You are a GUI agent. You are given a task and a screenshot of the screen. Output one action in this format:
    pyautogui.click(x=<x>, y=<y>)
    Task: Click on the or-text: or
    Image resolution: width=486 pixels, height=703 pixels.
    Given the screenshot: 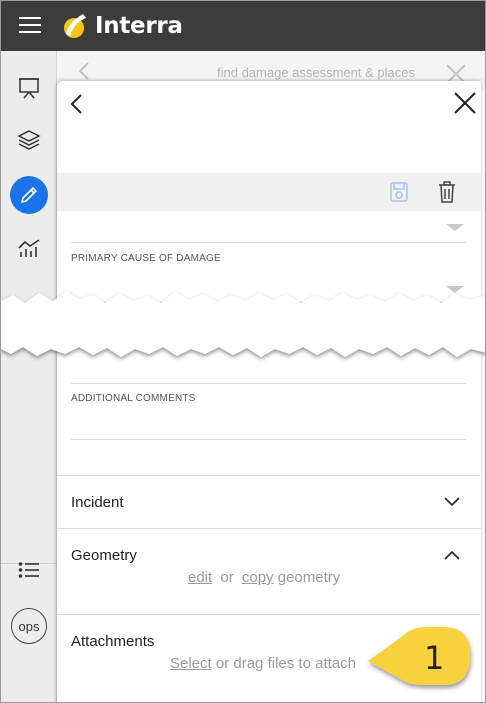 What is the action you would take?
    pyautogui.click(x=227, y=577)
    